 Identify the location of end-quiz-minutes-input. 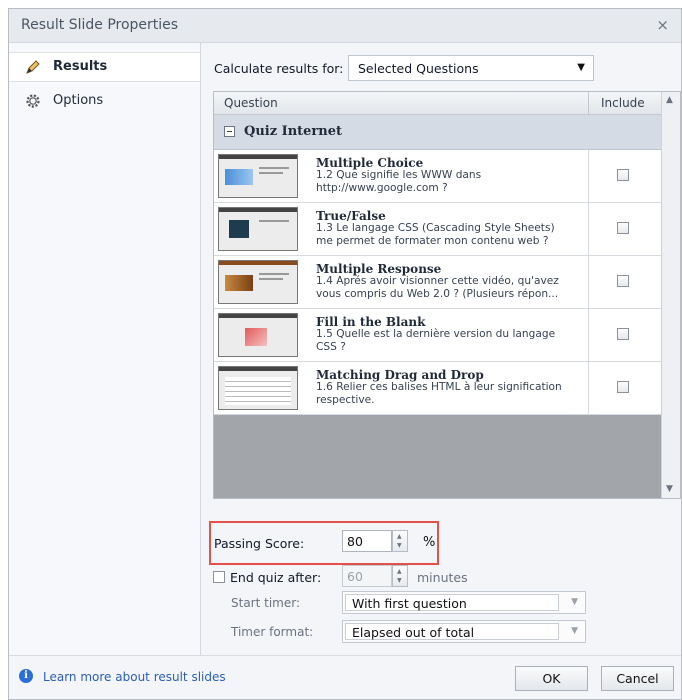
(367, 576).